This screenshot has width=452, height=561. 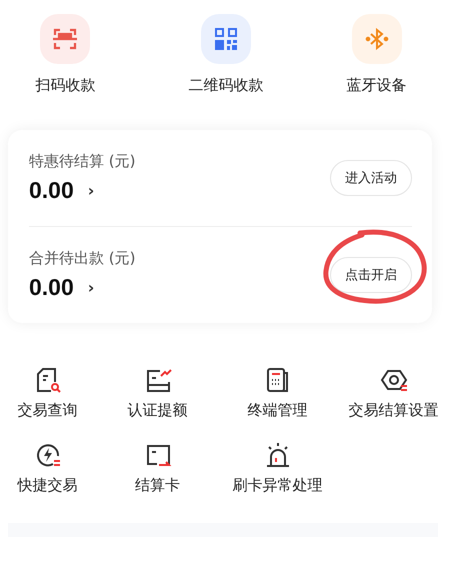 I want to click on qr-code-icon, so click(x=225, y=39).